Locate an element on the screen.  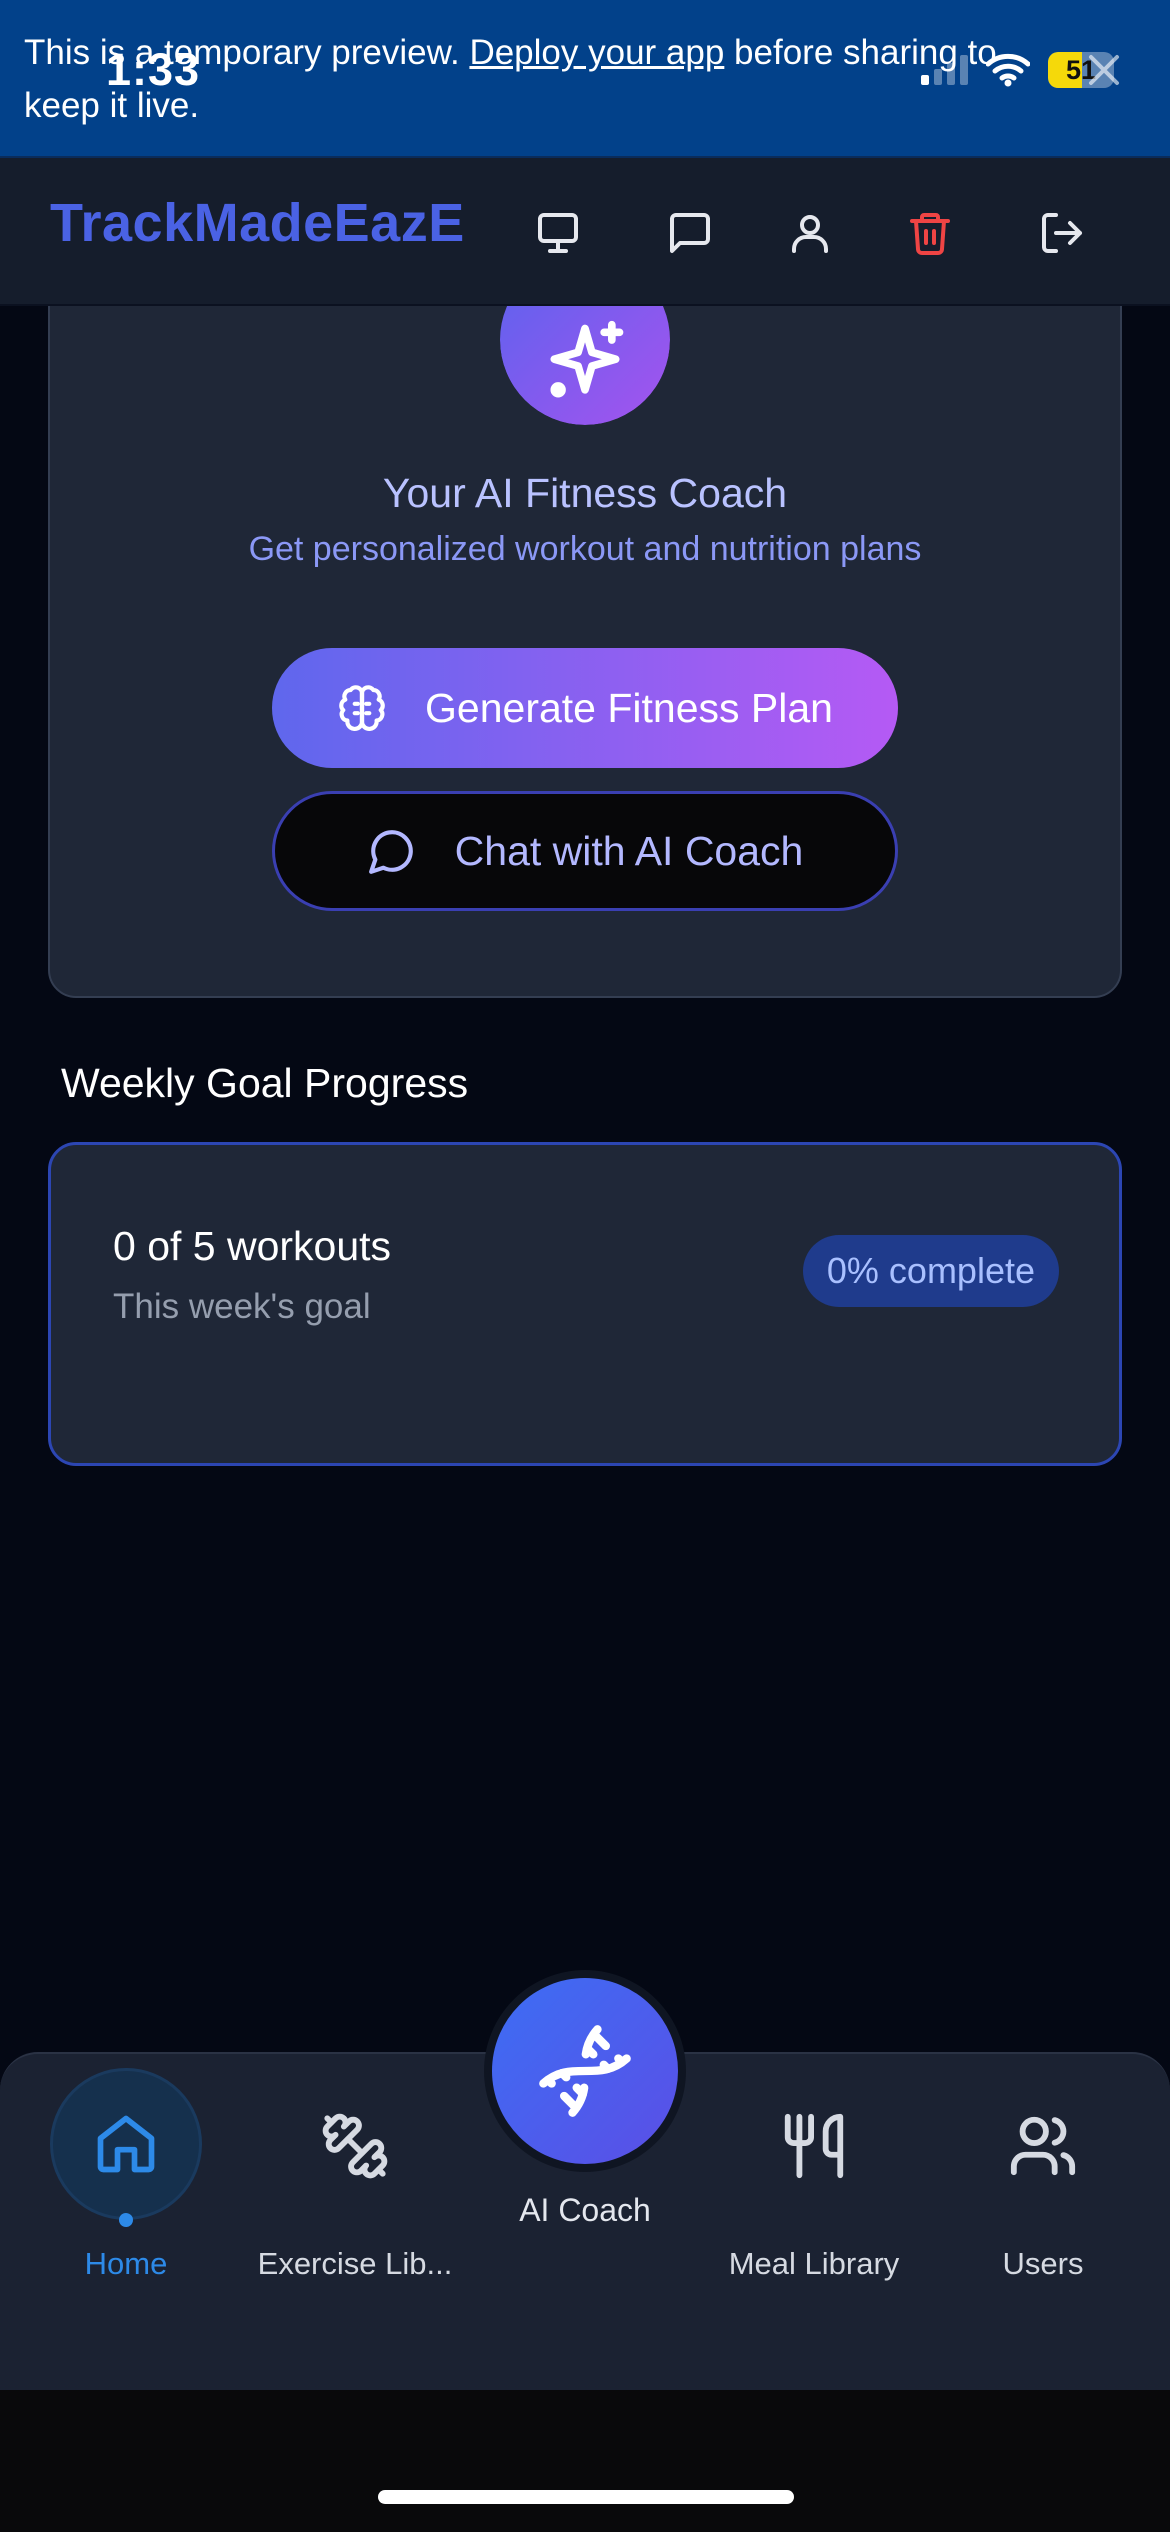
nav-users: Users is located at coordinates (1043, 2174).